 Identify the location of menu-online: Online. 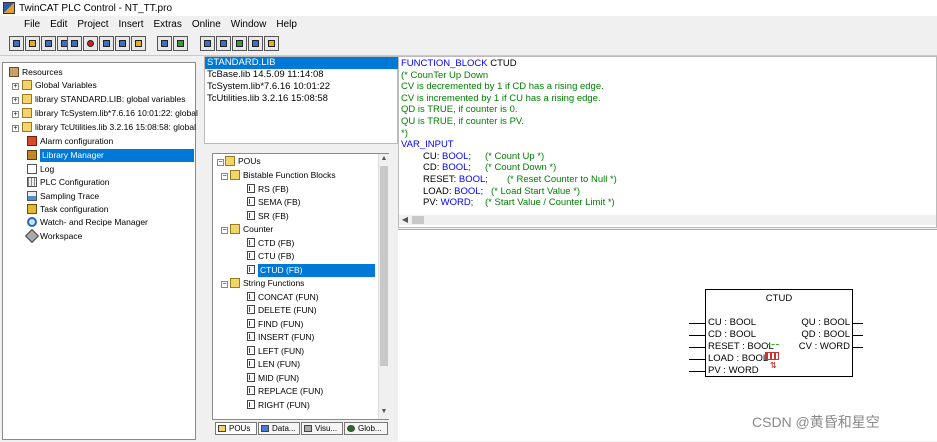
(206, 24).